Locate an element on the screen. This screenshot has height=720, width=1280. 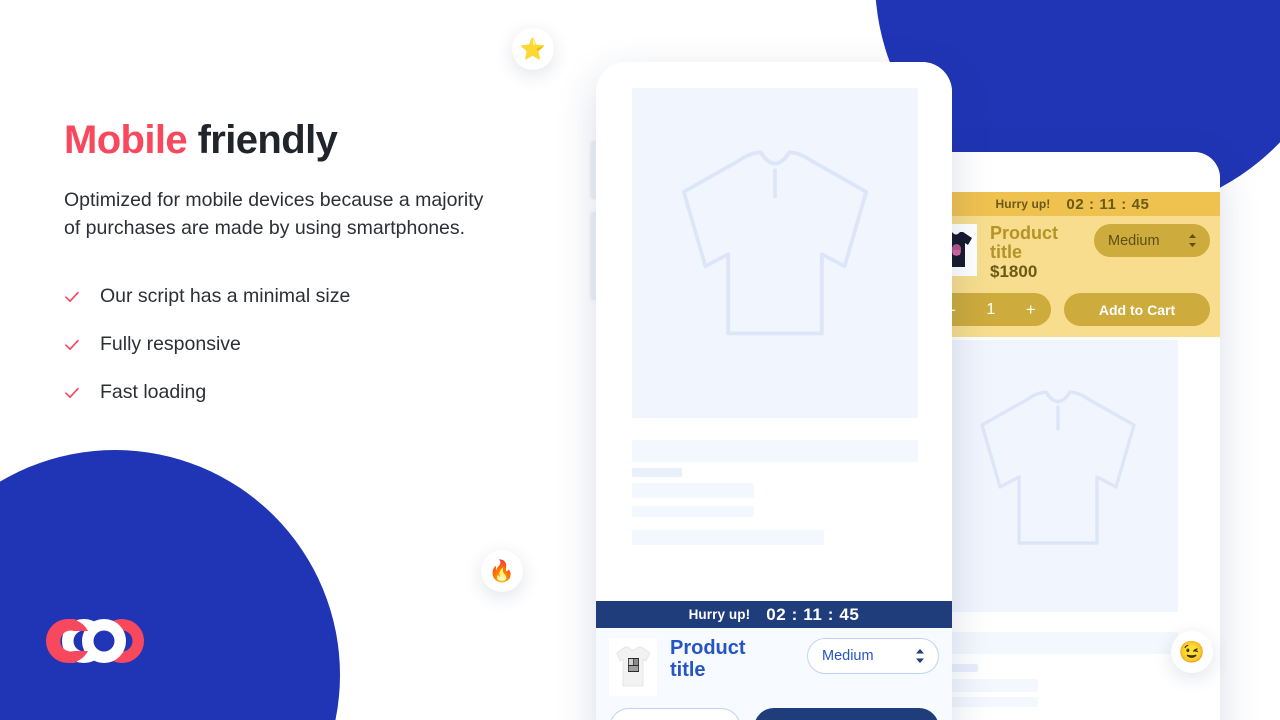
gooo-logo-icon is located at coordinates (95, 641).